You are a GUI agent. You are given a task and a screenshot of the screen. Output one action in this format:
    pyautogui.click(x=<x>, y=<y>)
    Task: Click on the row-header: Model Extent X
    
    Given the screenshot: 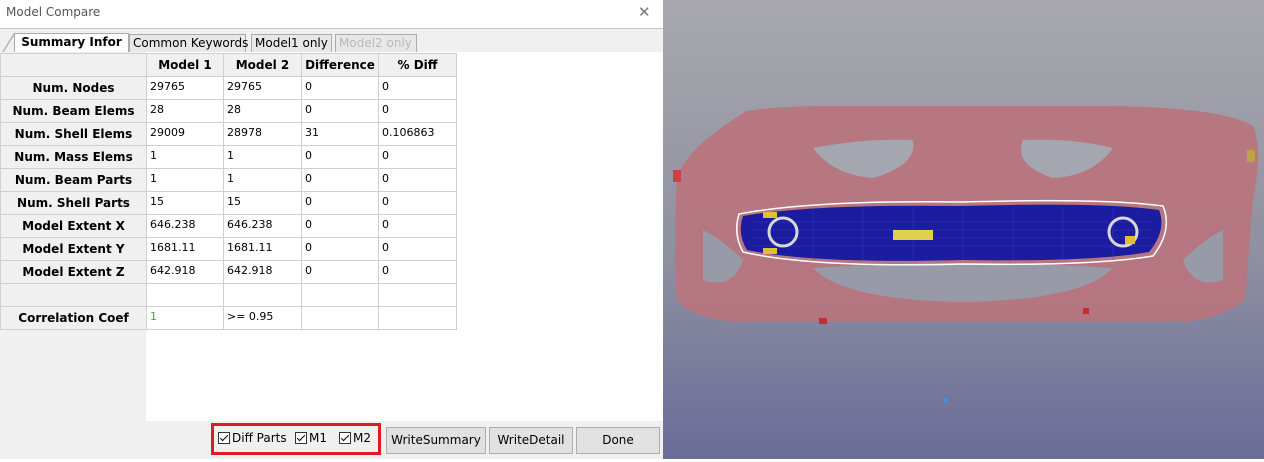 What is the action you would take?
    pyautogui.click(x=73, y=226)
    